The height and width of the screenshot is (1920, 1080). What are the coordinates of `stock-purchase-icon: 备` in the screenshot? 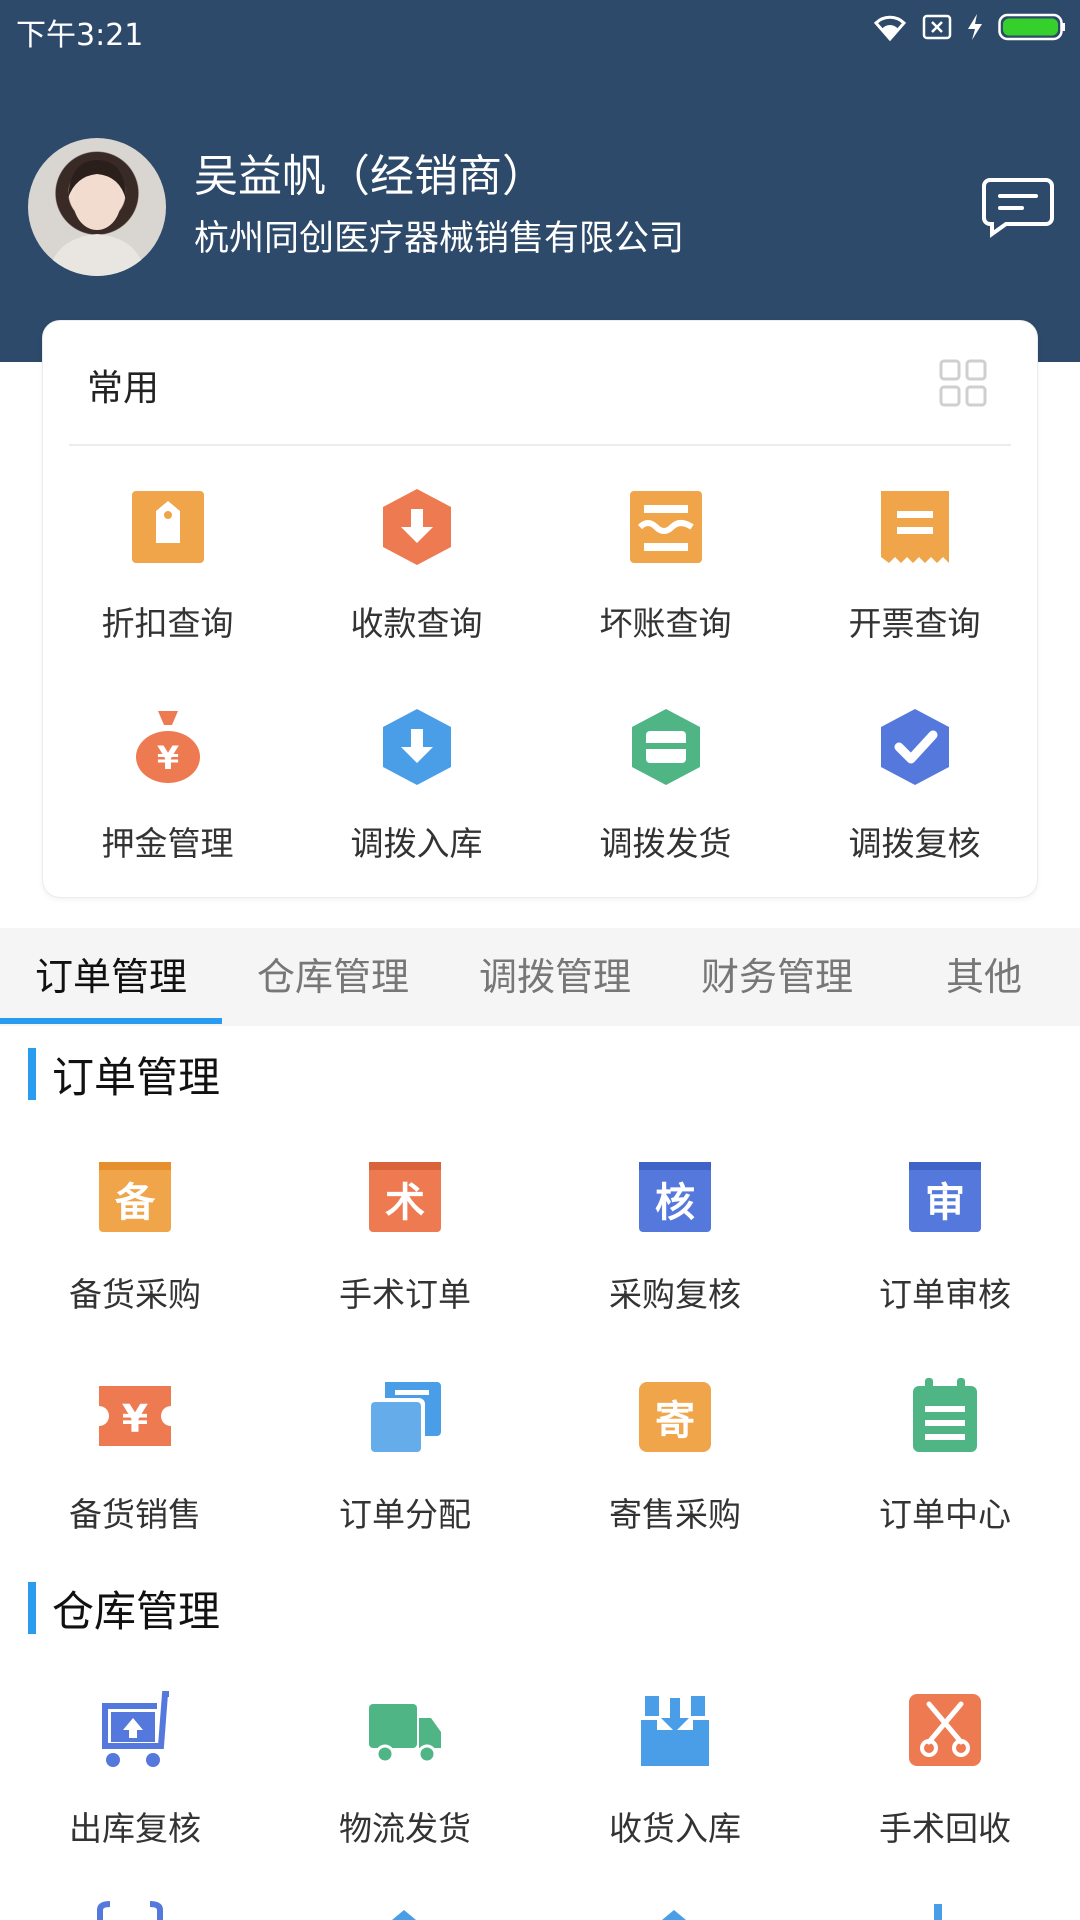 It's located at (135, 1196).